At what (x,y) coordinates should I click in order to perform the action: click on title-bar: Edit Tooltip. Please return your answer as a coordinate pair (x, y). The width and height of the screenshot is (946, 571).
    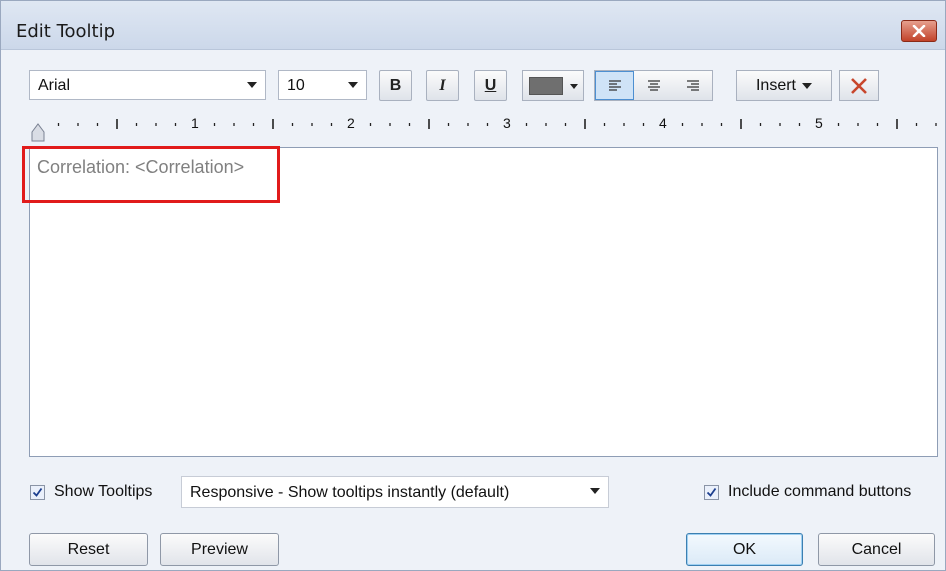
    Looking at the image, I should click on (473, 25).